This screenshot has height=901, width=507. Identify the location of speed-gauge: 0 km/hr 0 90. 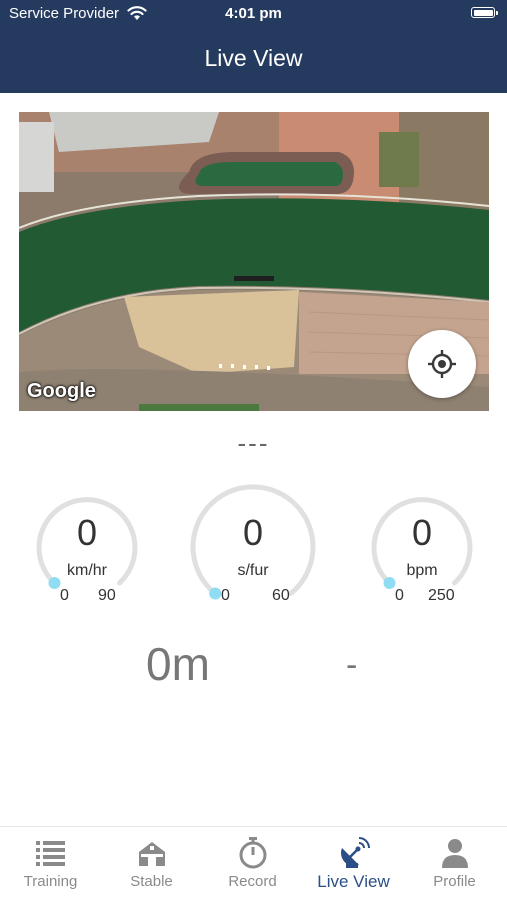
(87, 547).